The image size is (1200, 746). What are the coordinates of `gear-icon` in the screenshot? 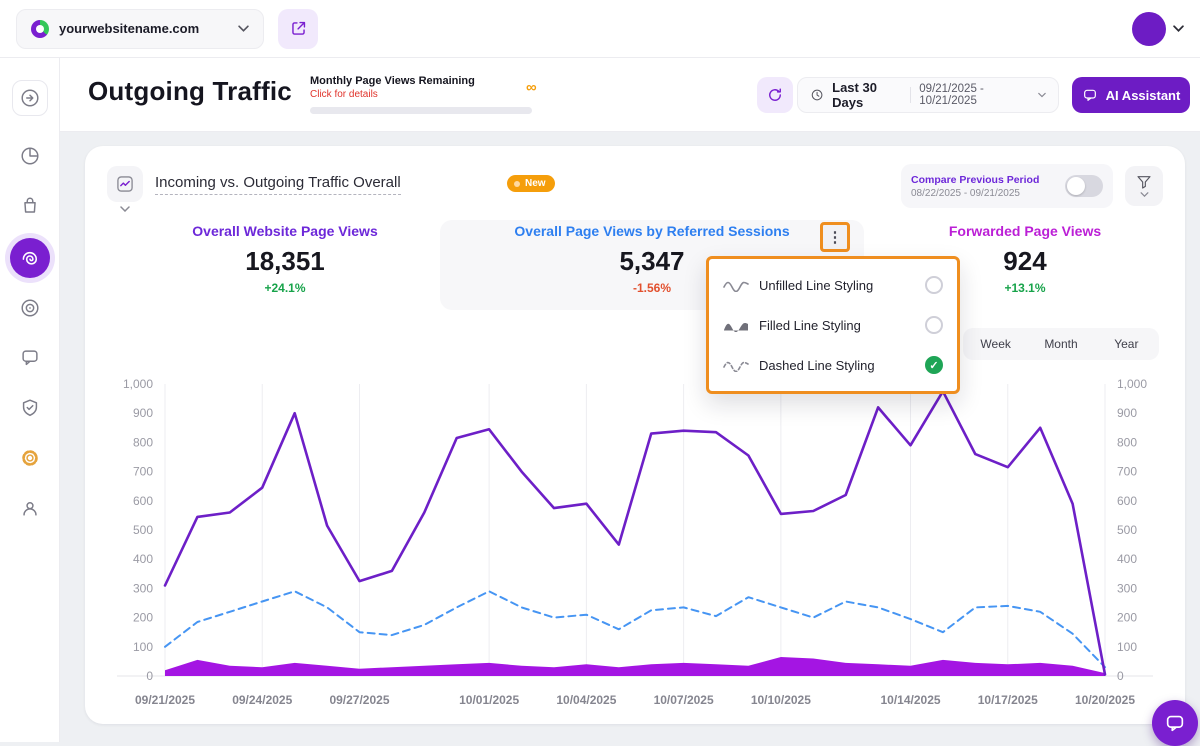 It's located at (29, 458).